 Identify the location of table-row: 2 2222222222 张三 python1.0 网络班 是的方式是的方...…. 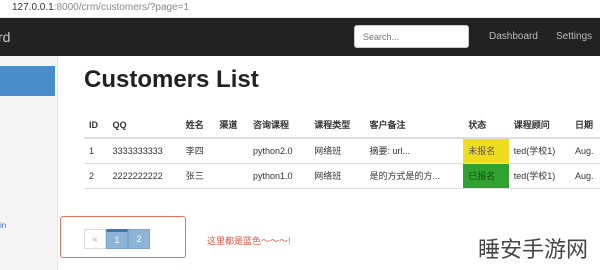
(342, 176).